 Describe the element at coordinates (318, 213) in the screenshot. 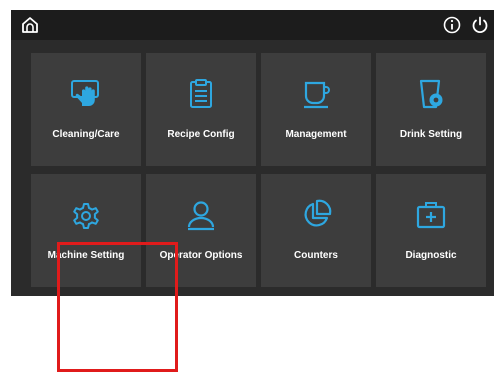

I see `pie-chart-icon` at that location.